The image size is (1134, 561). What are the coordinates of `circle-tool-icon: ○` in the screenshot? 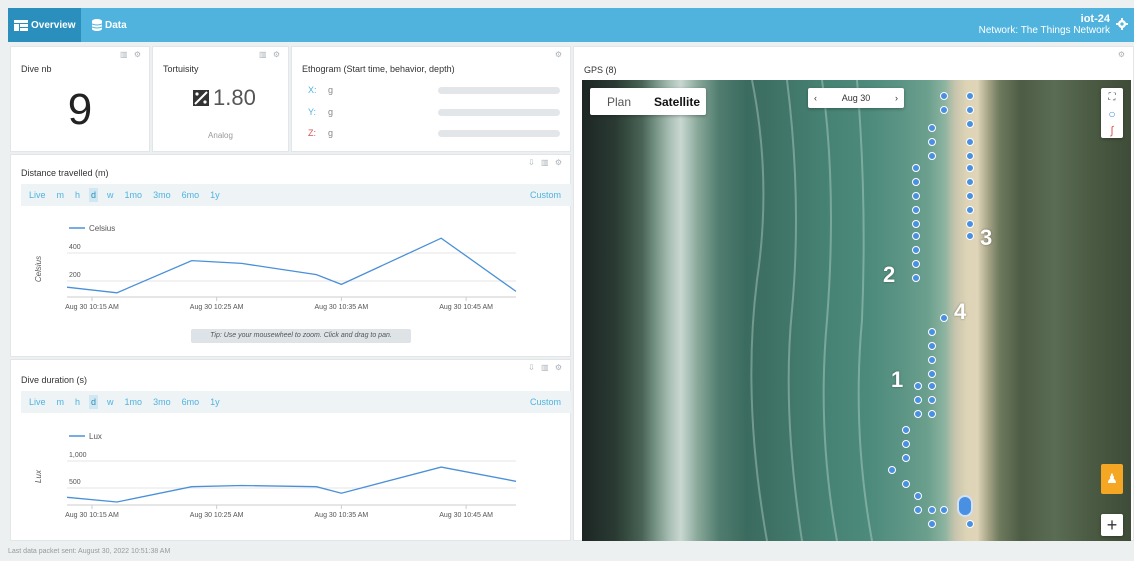 It's located at (1111, 114).